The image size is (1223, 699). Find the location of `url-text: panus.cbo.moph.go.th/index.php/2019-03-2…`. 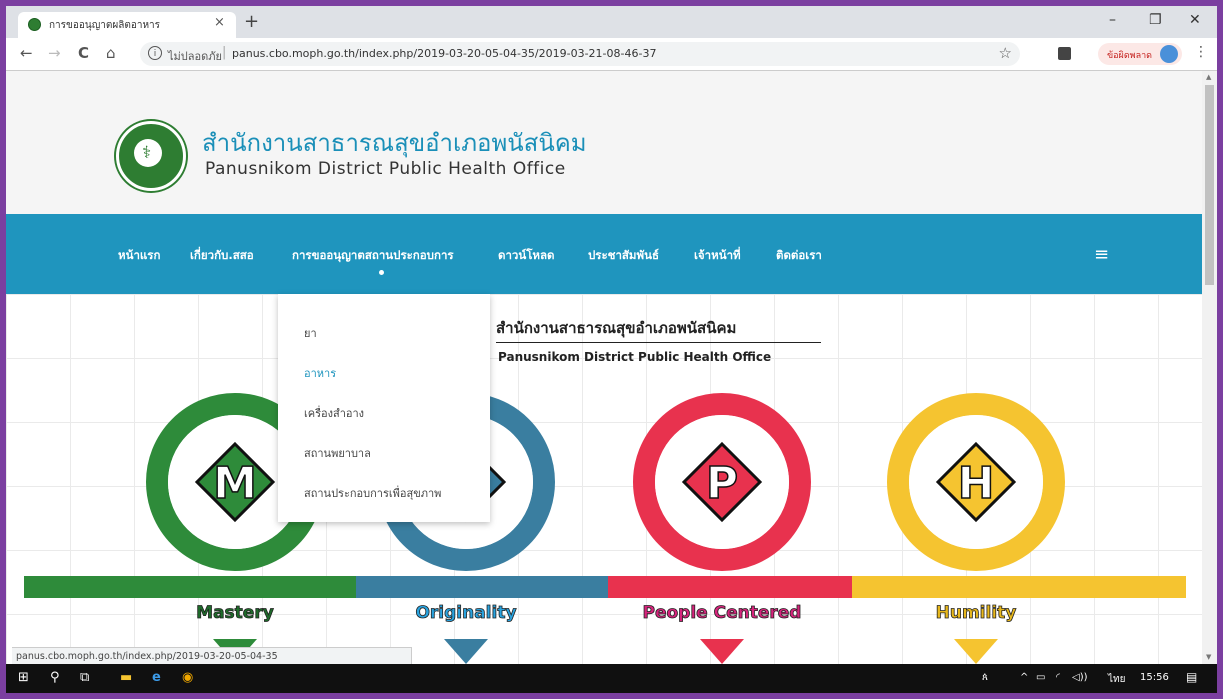

url-text: panus.cbo.moph.go.th/index.php/2019-03-2… is located at coordinates (444, 53).